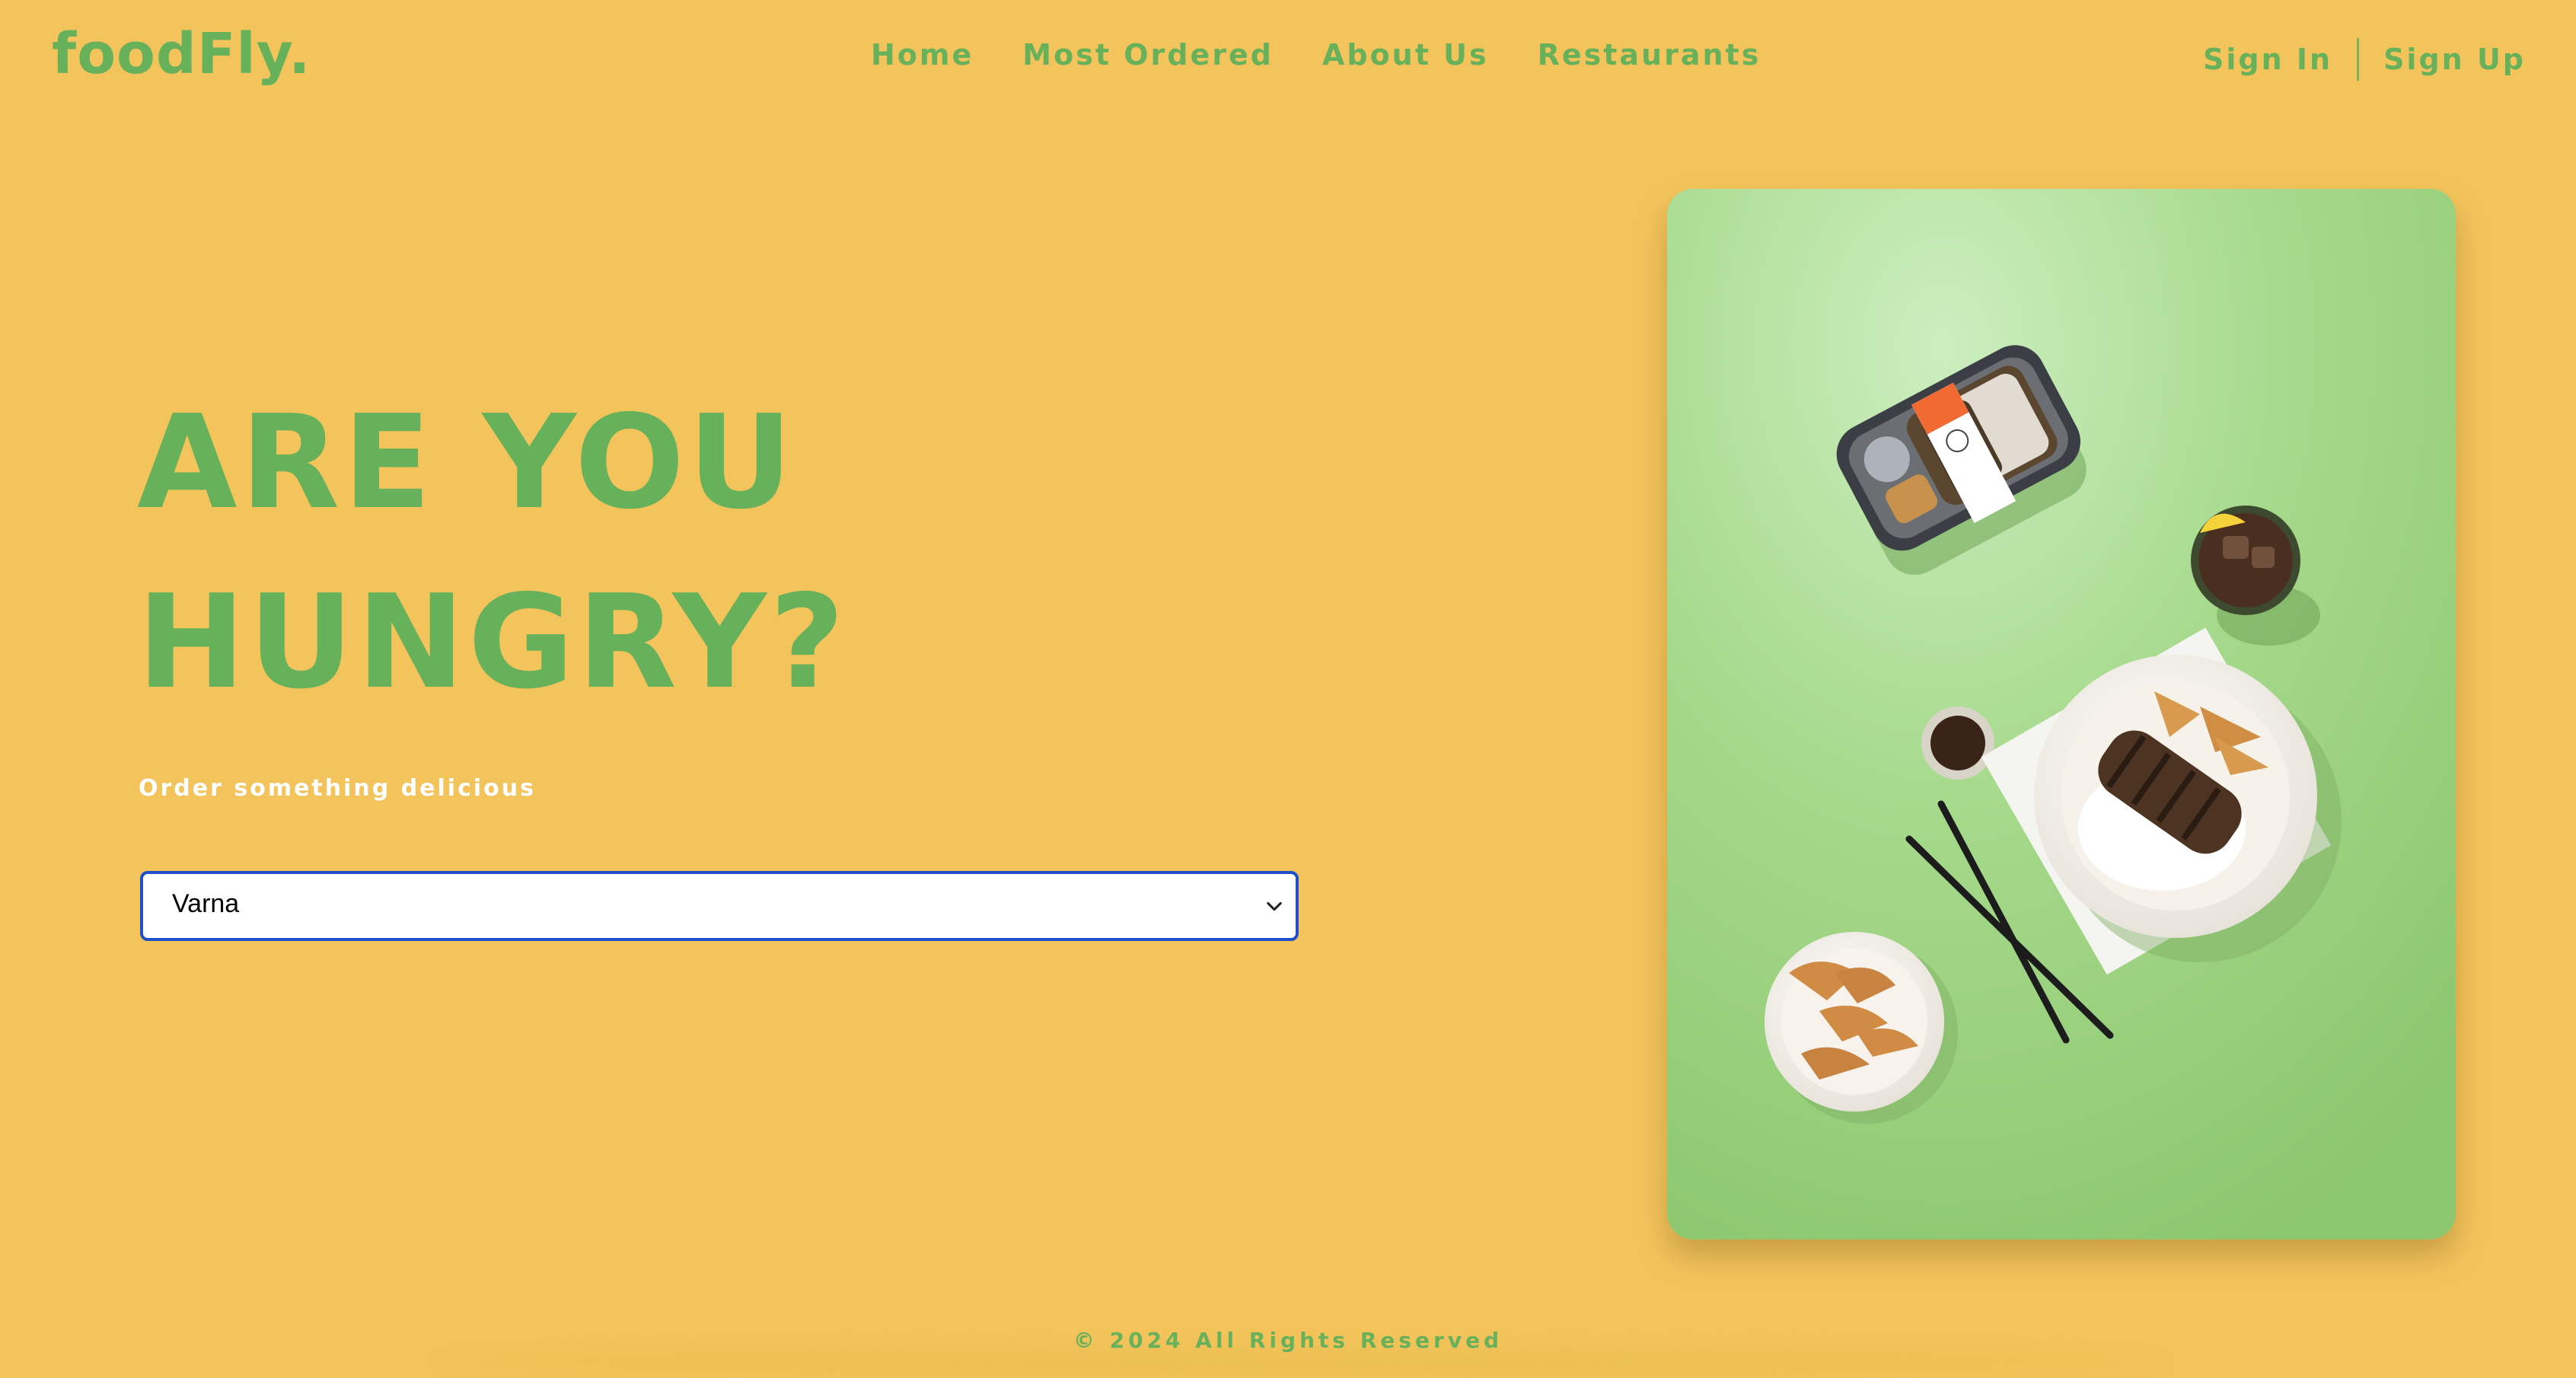 The height and width of the screenshot is (1378, 2576). What do you see at coordinates (922, 55) in the screenshot?
I see `nav-link-home: Home` at bounding box center [922, 55].